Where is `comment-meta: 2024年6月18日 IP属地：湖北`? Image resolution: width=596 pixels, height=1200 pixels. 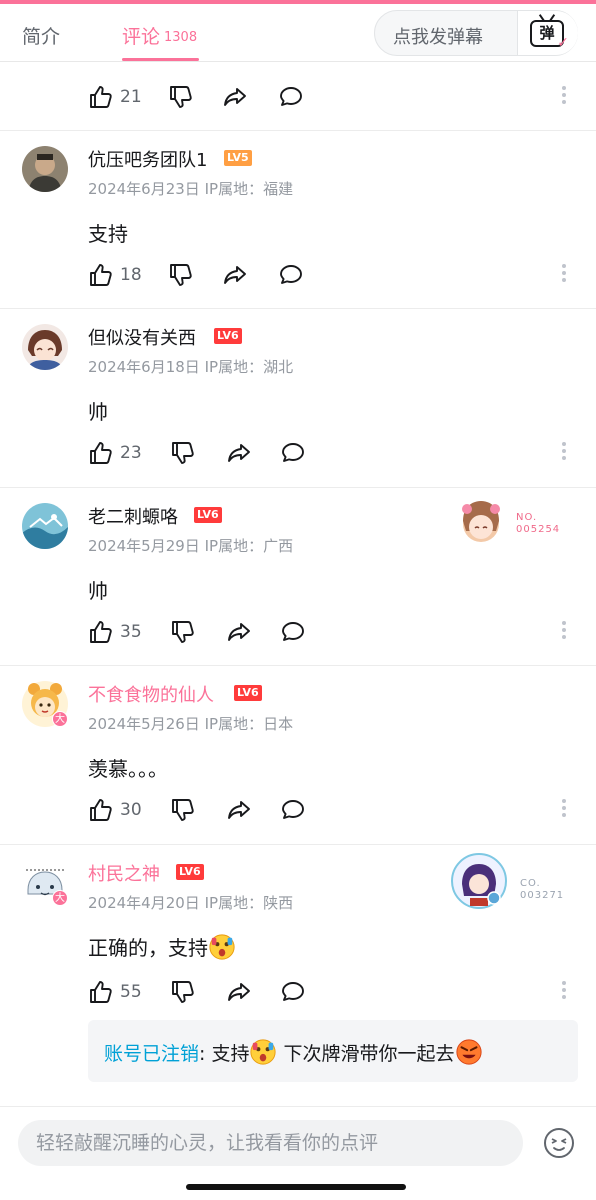
comment-meta: 2024年6月18日 IP属地：湖北 is located at coordinates (190, 366).